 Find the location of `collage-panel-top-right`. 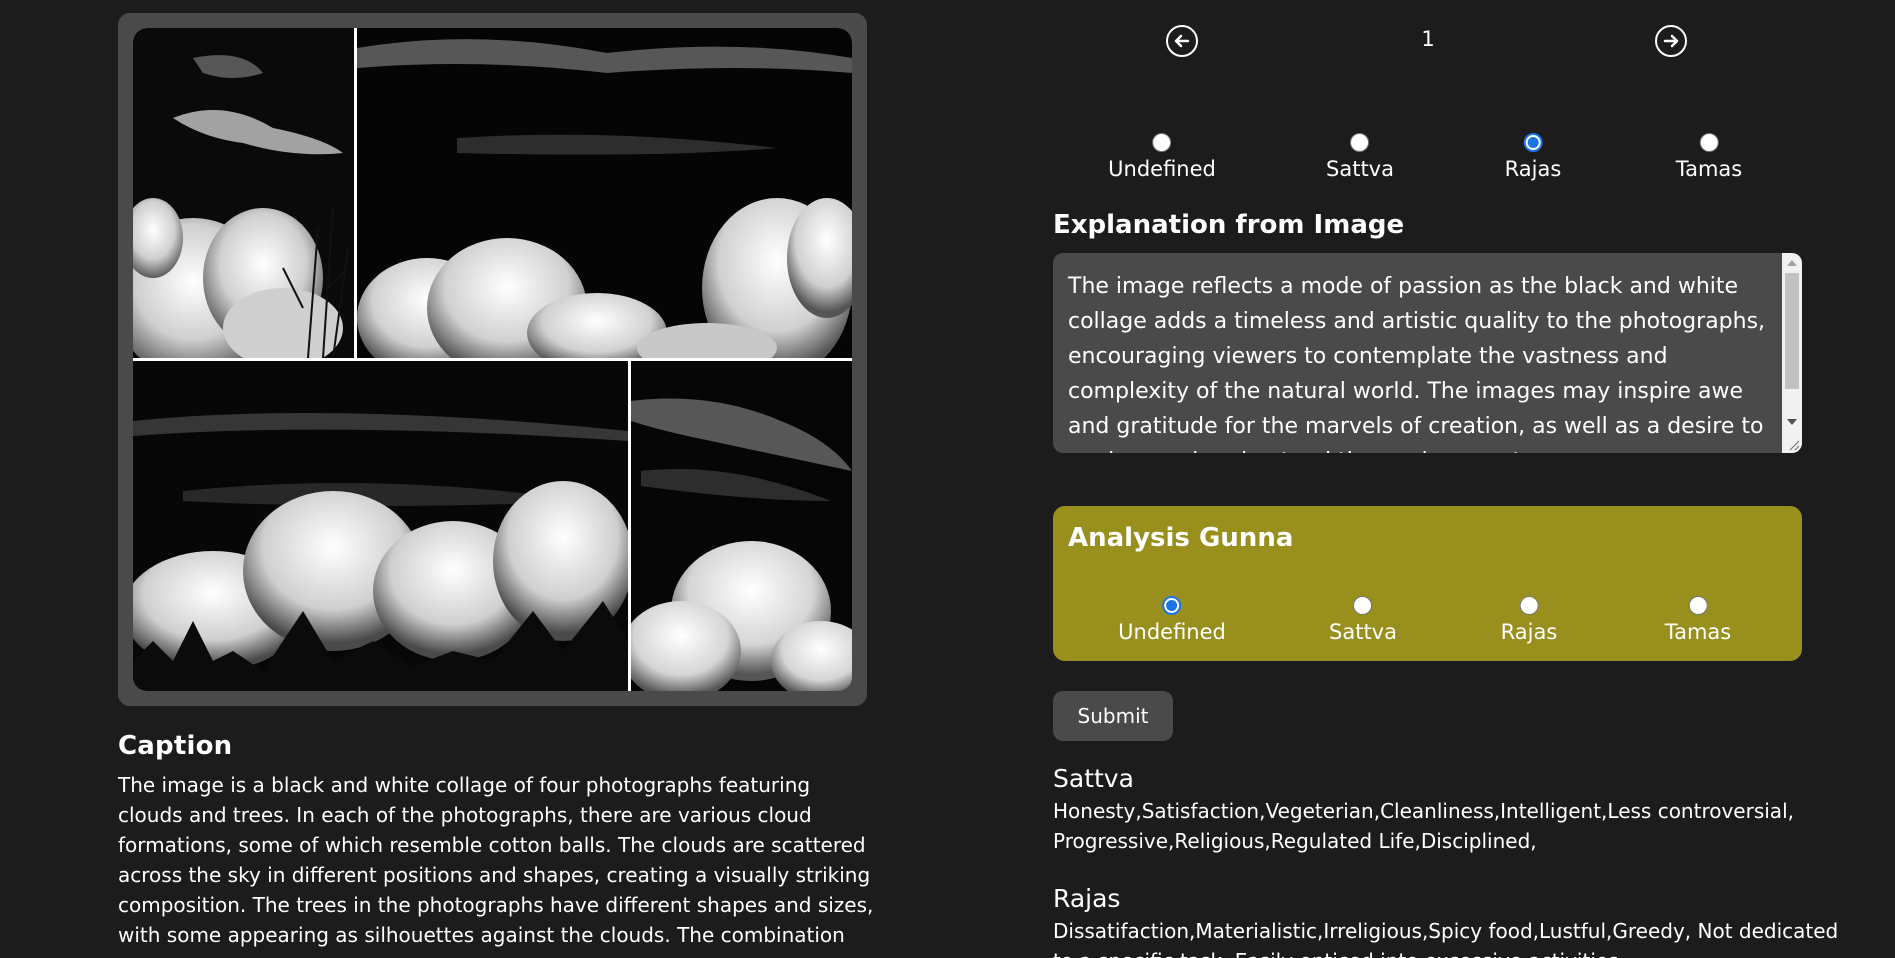

collage-panel-top-right is located at coordinates (604, 193).